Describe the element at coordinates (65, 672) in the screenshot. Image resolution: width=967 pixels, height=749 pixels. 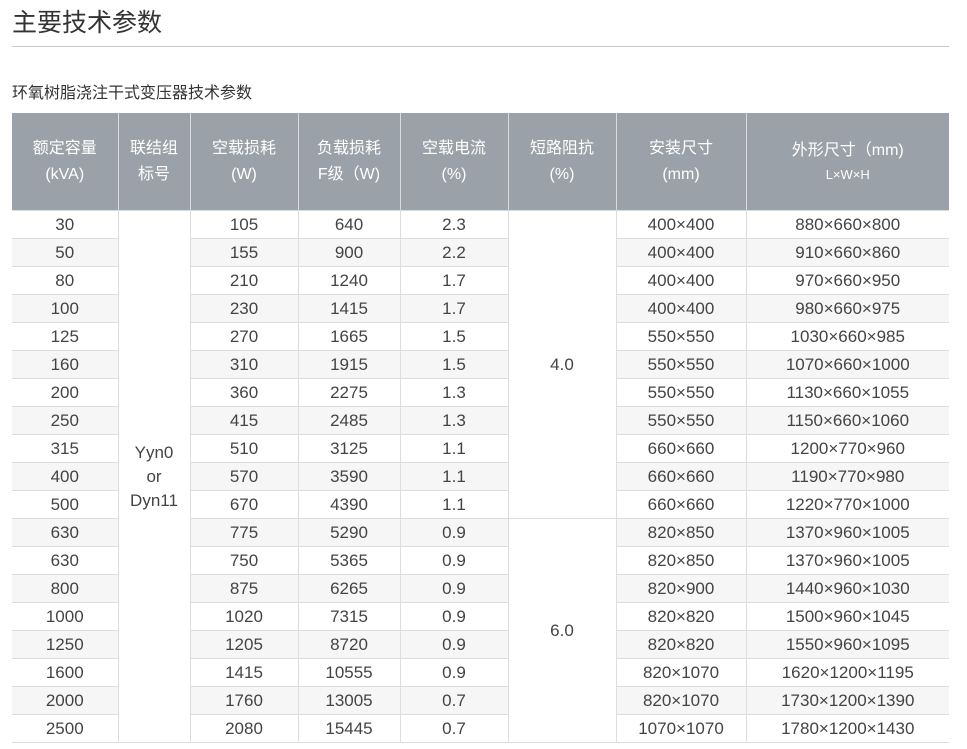
I see `capacity-cell: 1600` at that location.